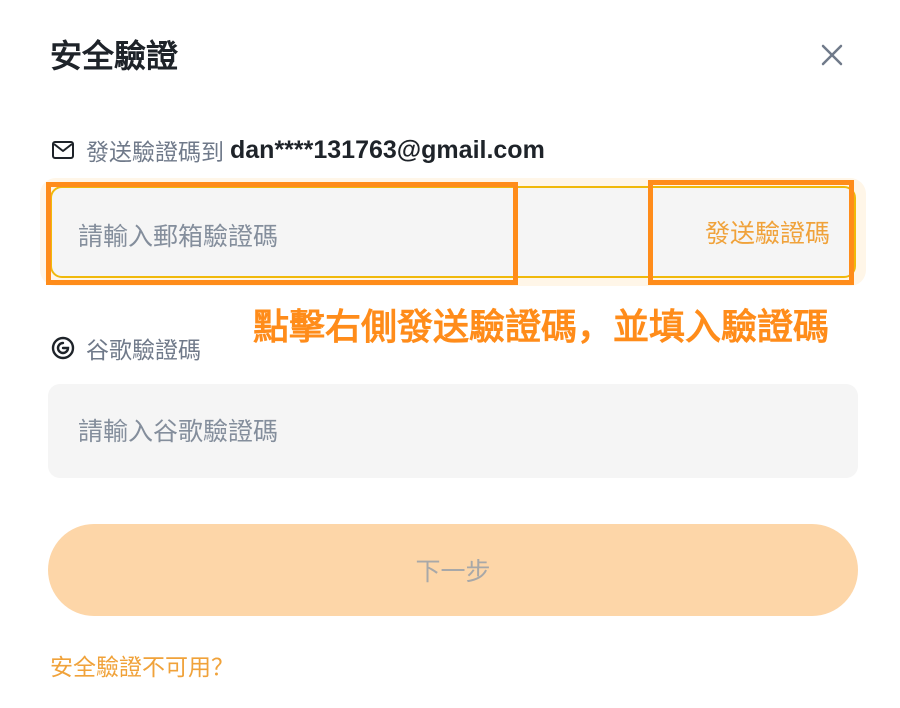 The height and width of the screenshot is (708, 900). I want to click on google-code-input, so click(448, 431).